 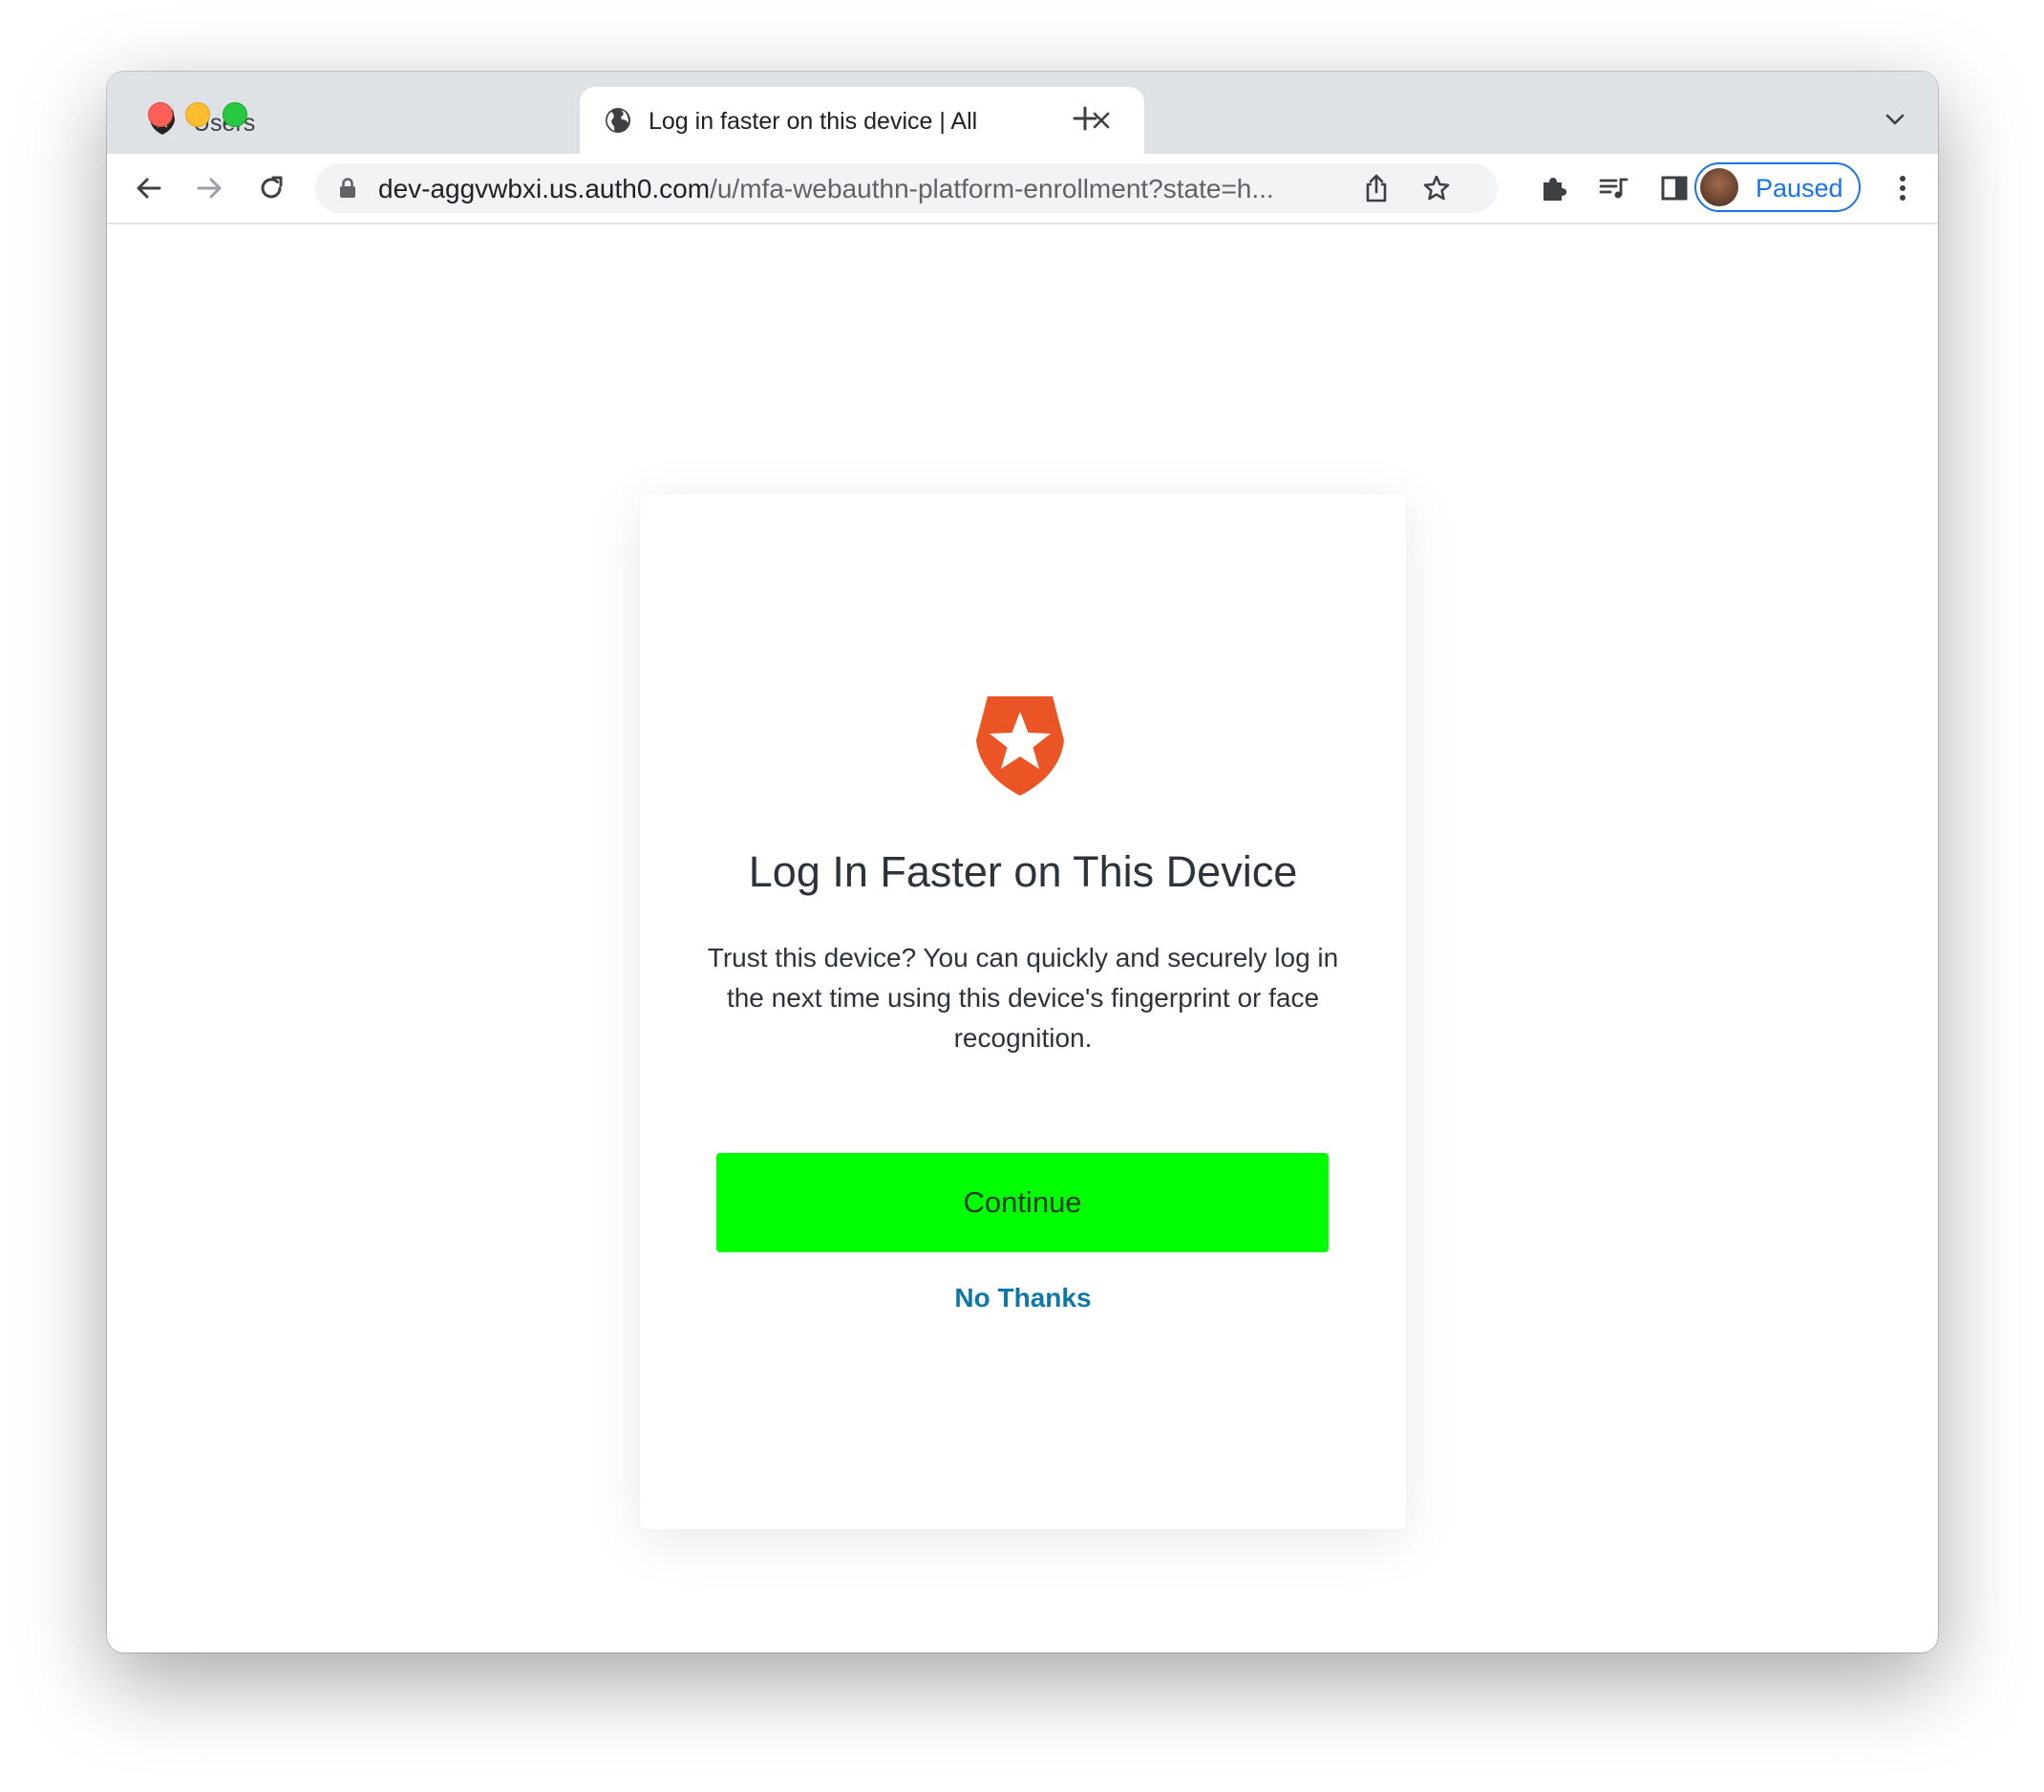 I want to click on globe-icon, so click(x=618, y=120).